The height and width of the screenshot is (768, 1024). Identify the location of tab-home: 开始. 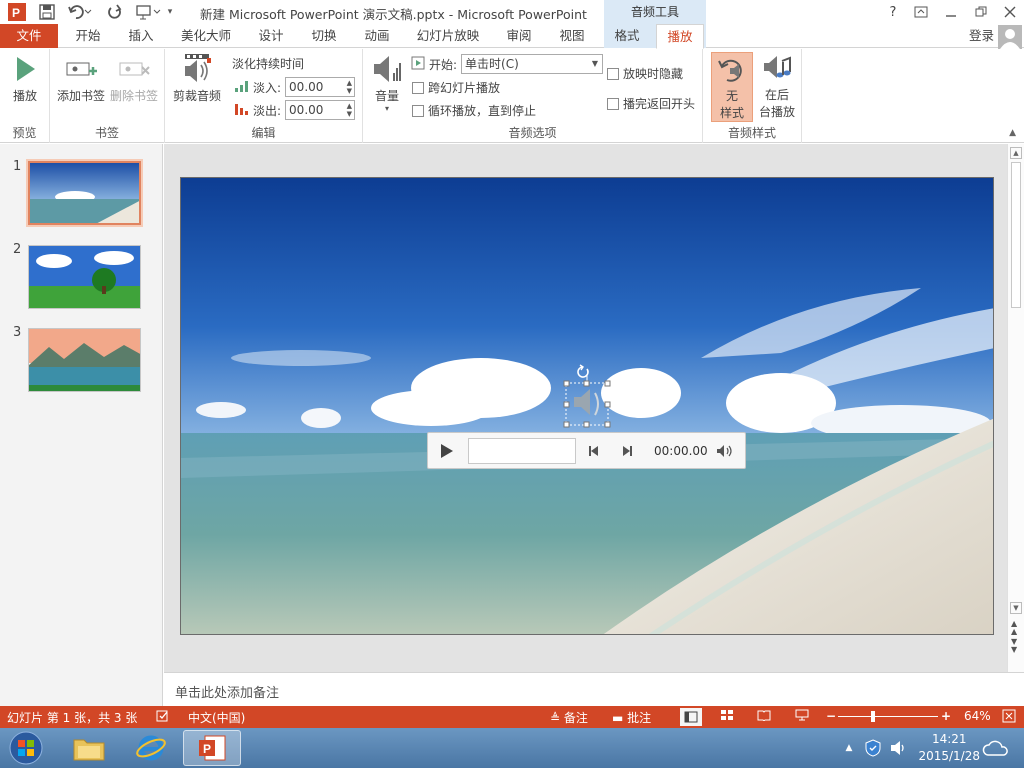
(88, 36).